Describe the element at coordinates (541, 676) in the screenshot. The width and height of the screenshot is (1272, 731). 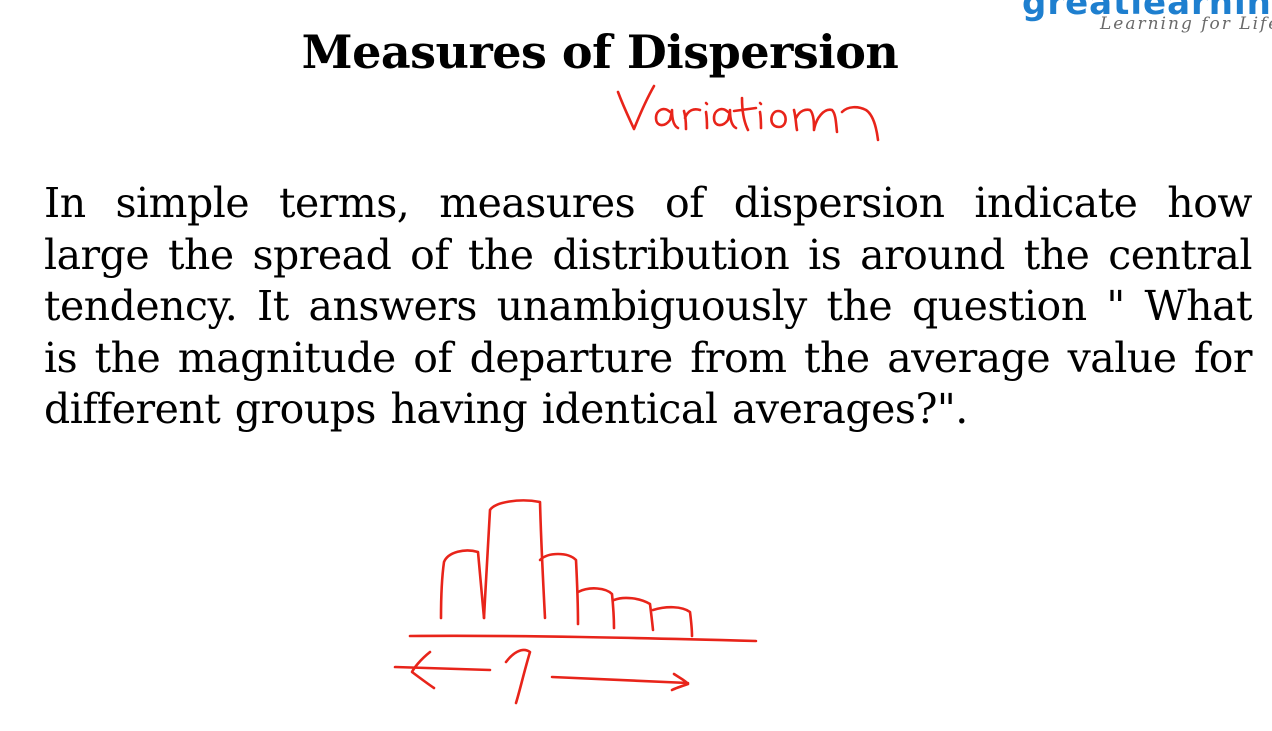
I see `handwritten-spread-arrows` at that location.